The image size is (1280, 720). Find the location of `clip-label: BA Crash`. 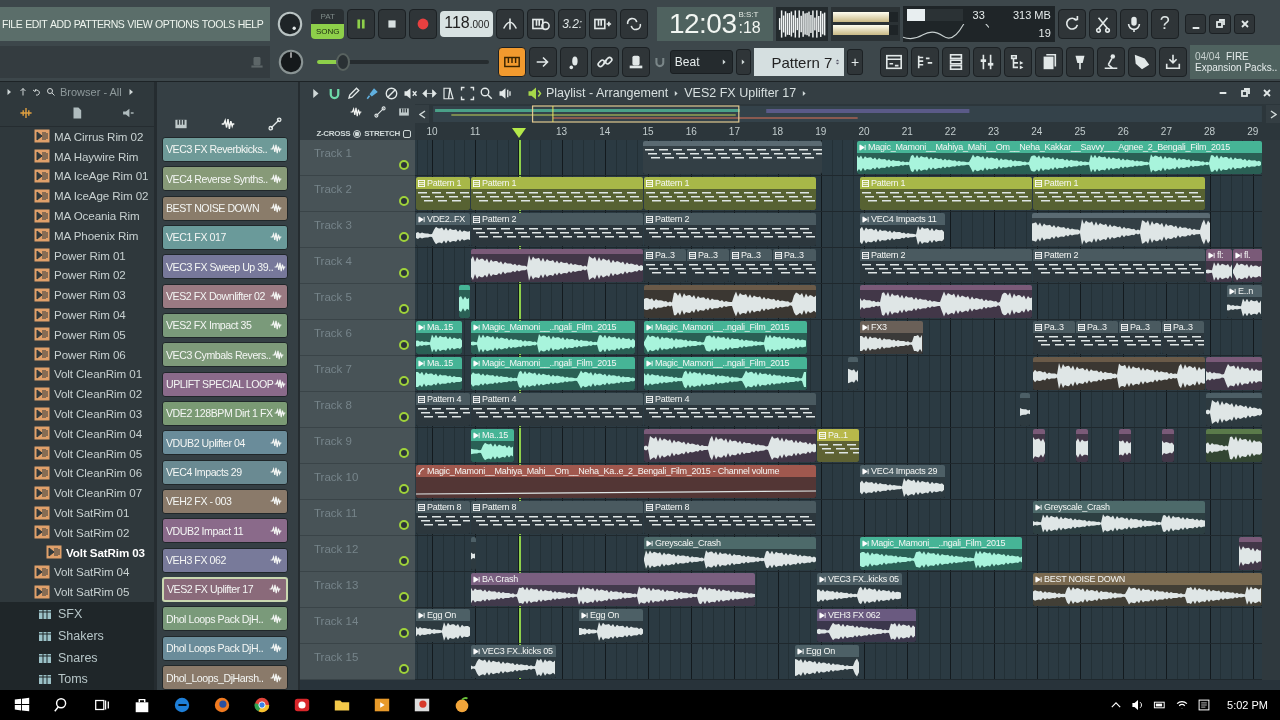

clip-label: BA Crash is located at coordinates (500, 579).